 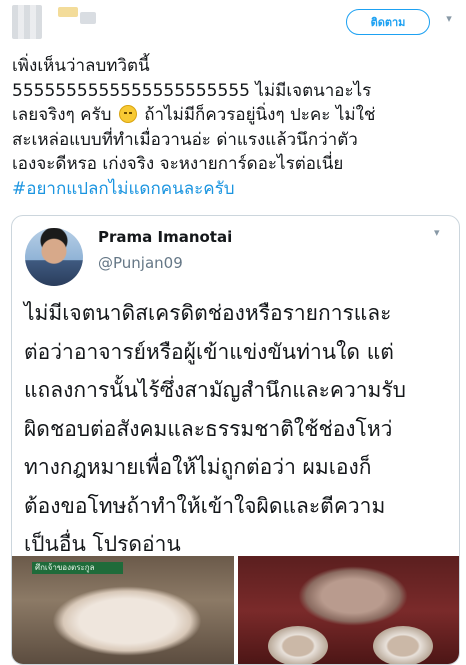 What do you see at coordinates (215, 390) in the screenshot?
I see `quoted-text-line: แถลงการนั้นไร้ซึ่งสามัญสำนึกและความรับ` at bounding box center [215, 390].